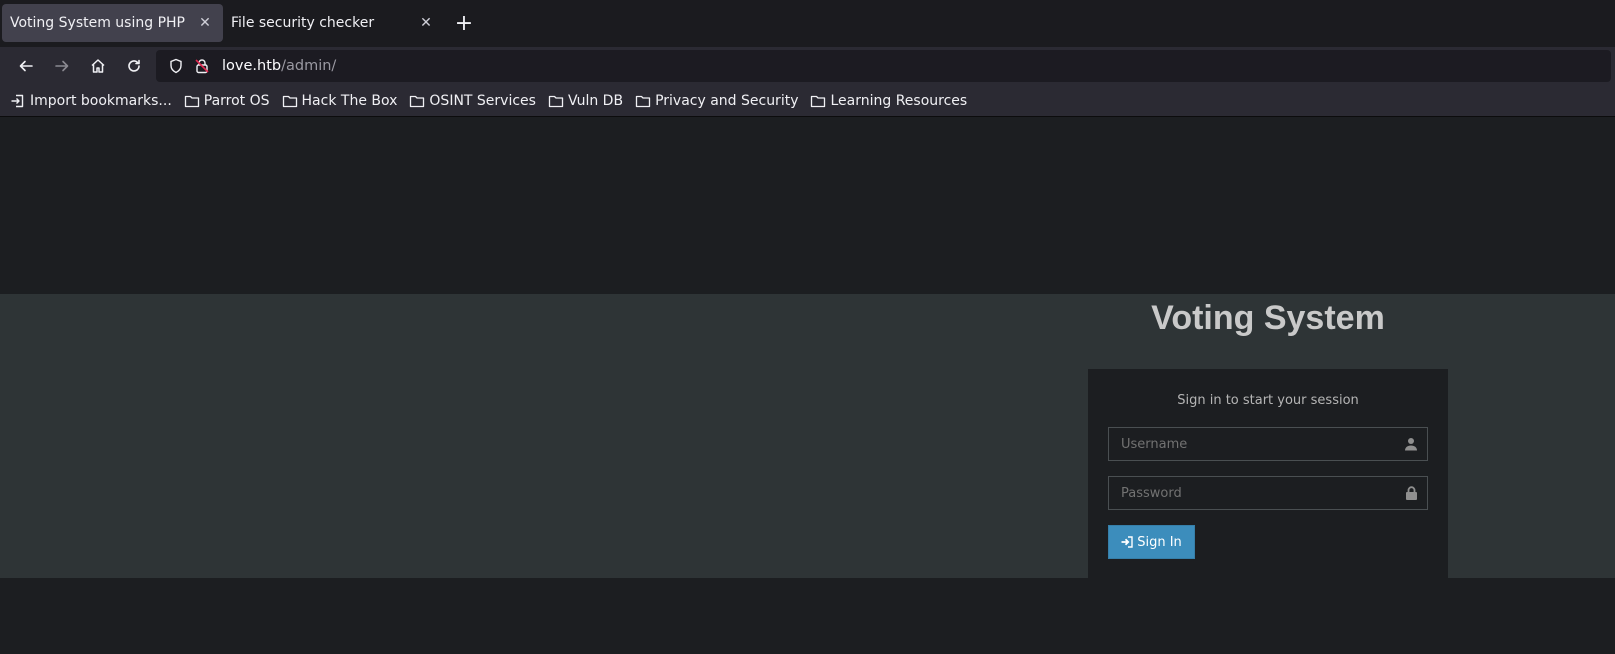  Describe the element at coordinates (1268, 318) in the screenshot. I see `page-title: Voting System` at that location.